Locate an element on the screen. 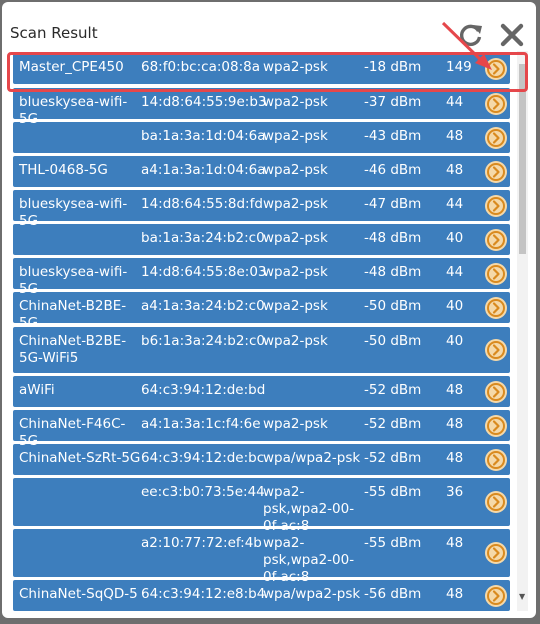 The width and height of the screenshot is (540, 624). close-icon is located at coordinates (512, 35).